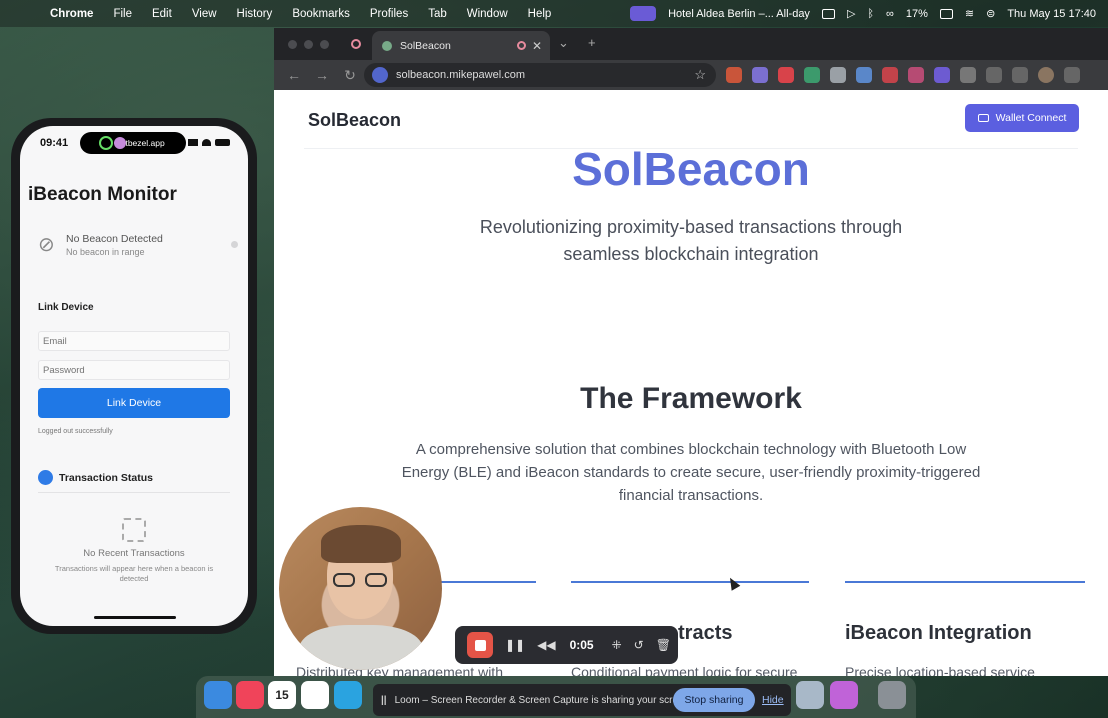 The height and width of the screenshot is (718, 1108). Describe the element at coordinates (546, 645) in the screenshot. I see `rewind-icon: ◀◀` at that location.